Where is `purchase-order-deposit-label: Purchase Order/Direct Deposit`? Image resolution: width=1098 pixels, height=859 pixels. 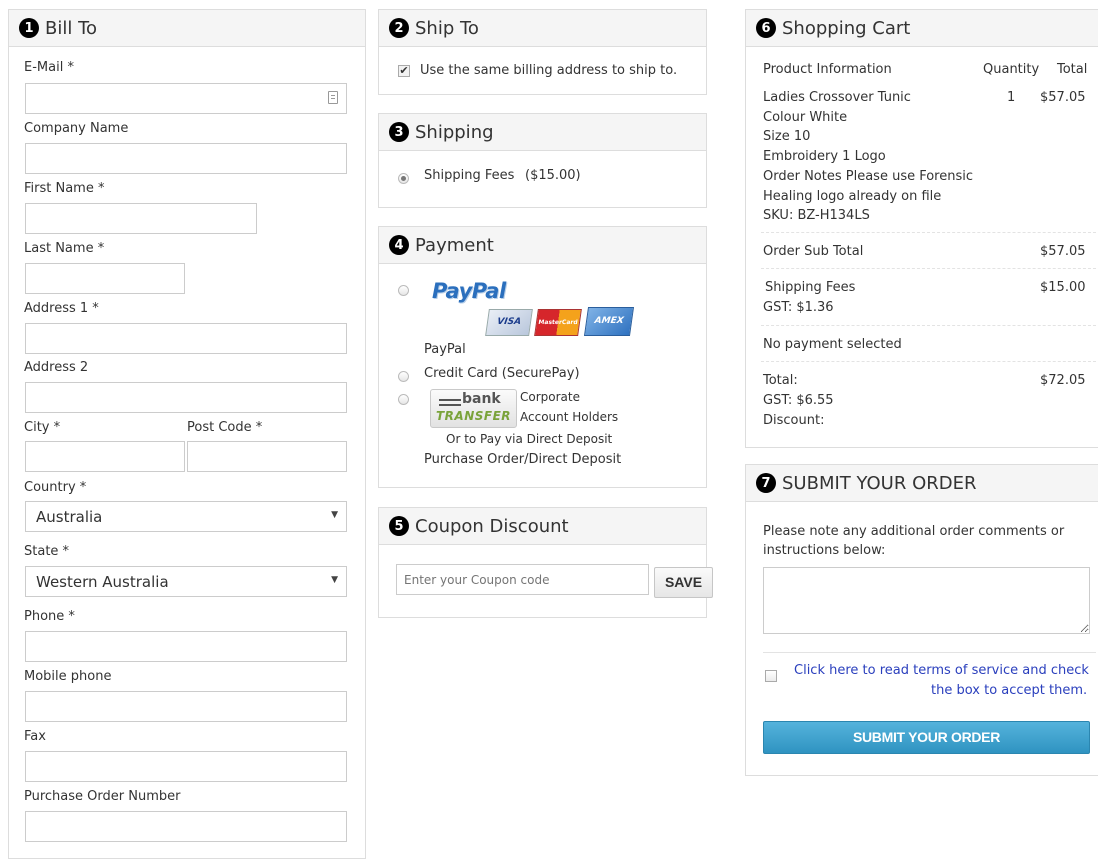 purchase-order-deposit-label: Purchase Order/Direct Deposit is located at coordinates (523, 459).